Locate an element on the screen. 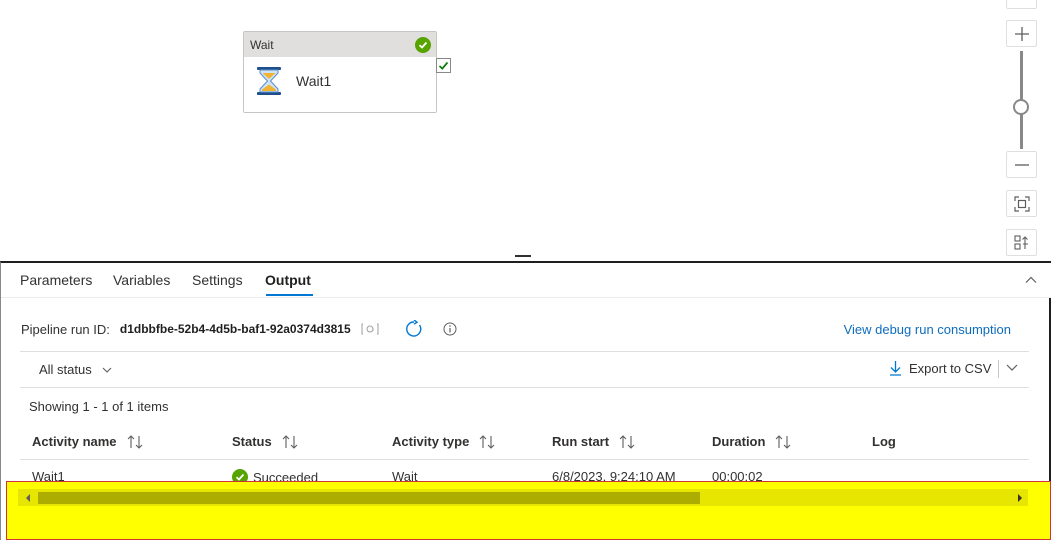 The height and width of the screenshot is (540, 1051). run-id-label: Pipeline run ID: is located at coordinates (65, 329).